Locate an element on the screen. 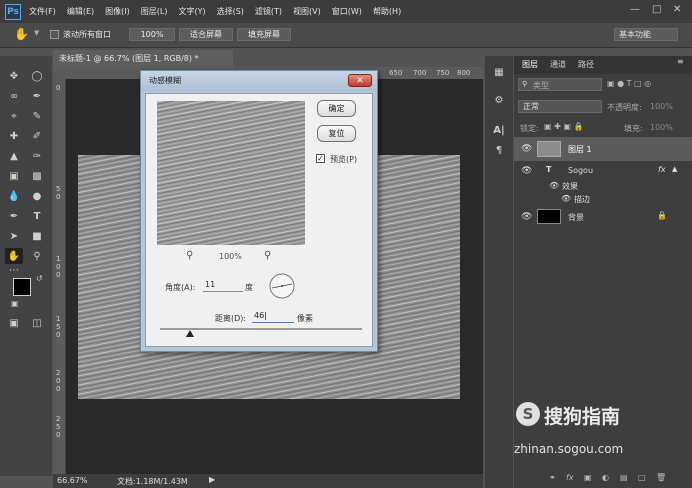  new-layer-icon: □ is located at coordinates (642, 477).